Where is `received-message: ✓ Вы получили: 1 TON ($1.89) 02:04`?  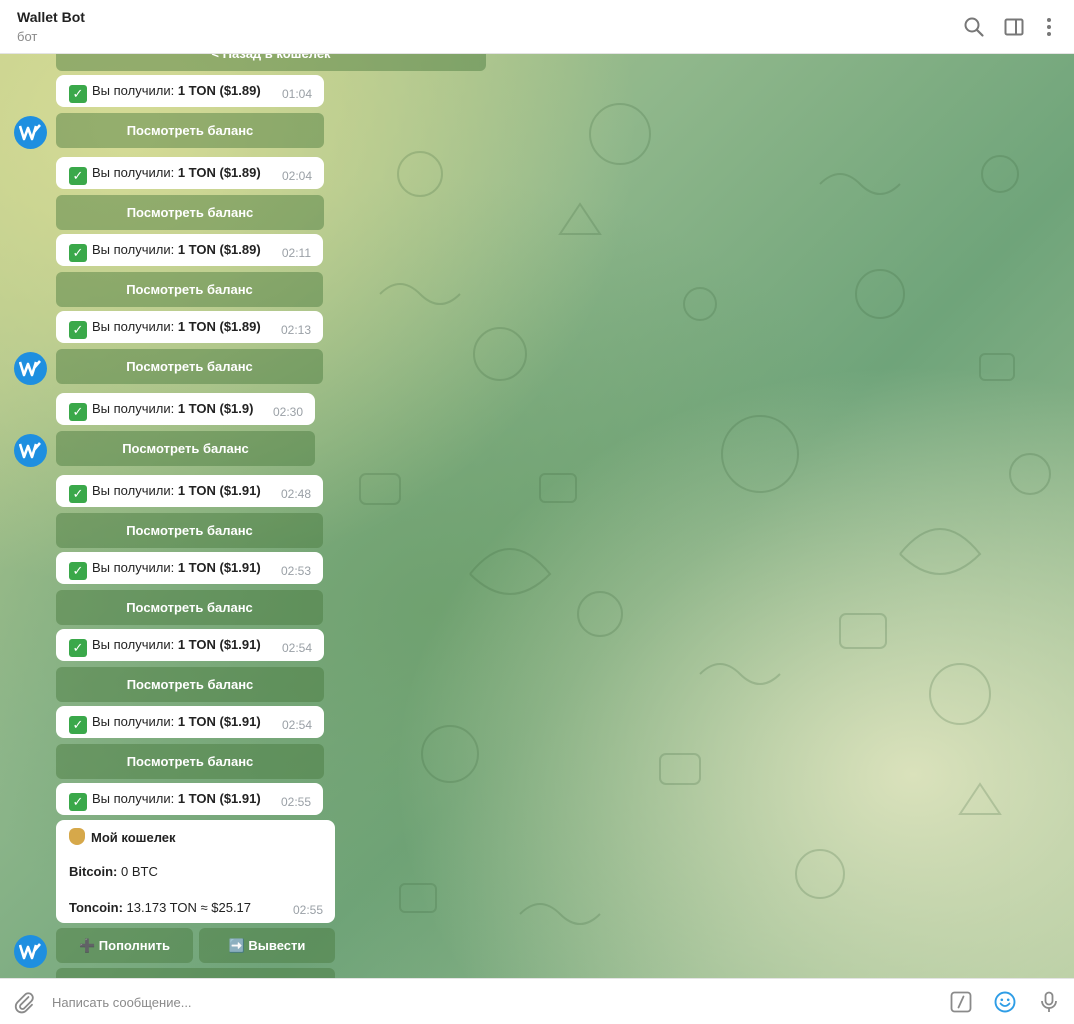
received-message: ✓ Вы получили: 1 TON ($1.89) 02:04 is located at coordinates (190, 173).